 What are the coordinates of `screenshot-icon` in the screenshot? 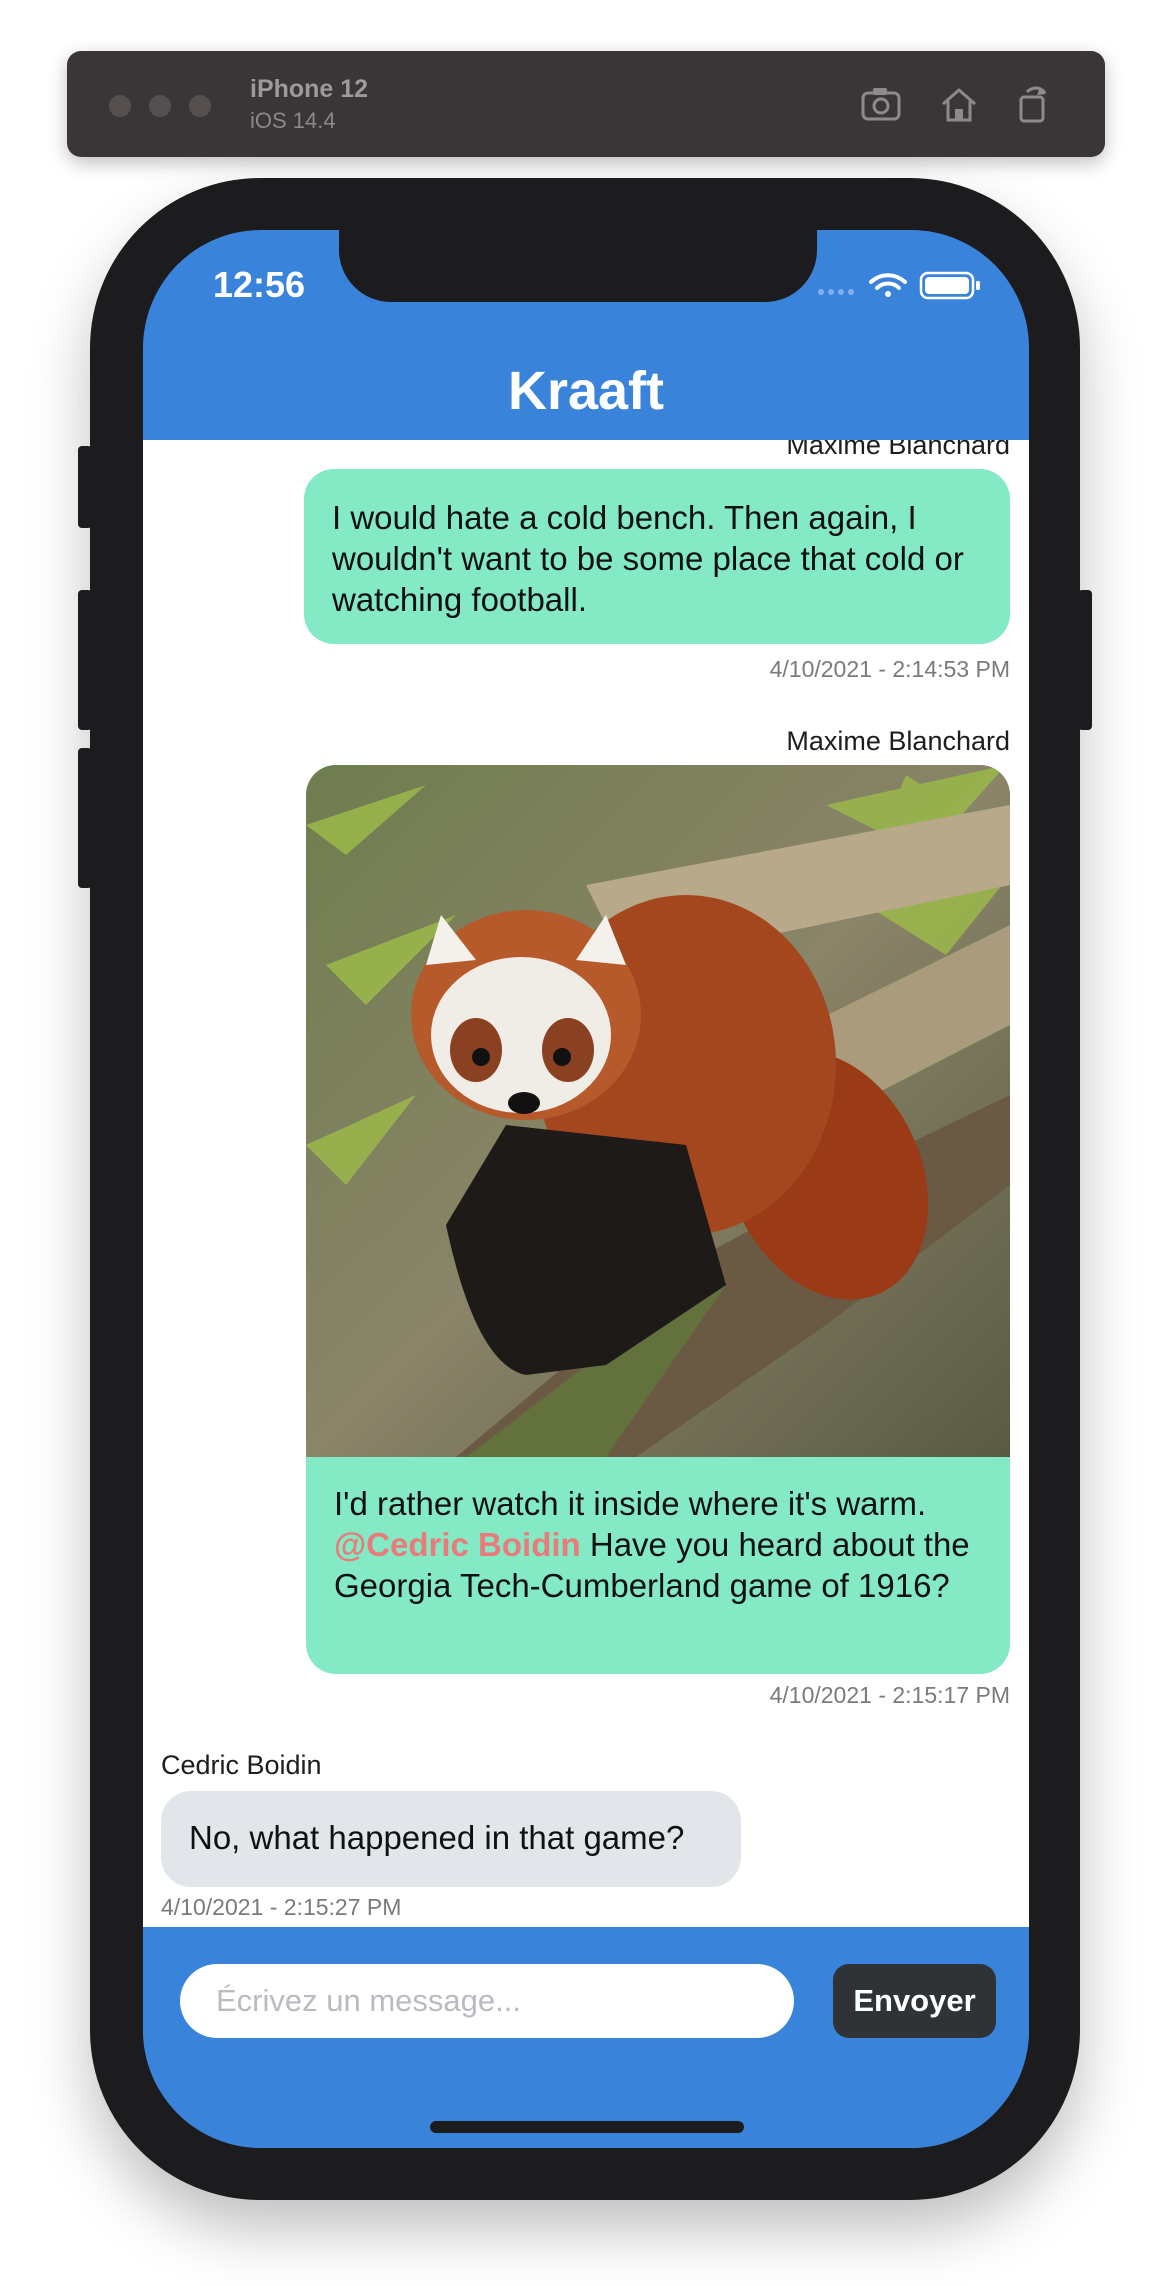 It's located at (881, 105).